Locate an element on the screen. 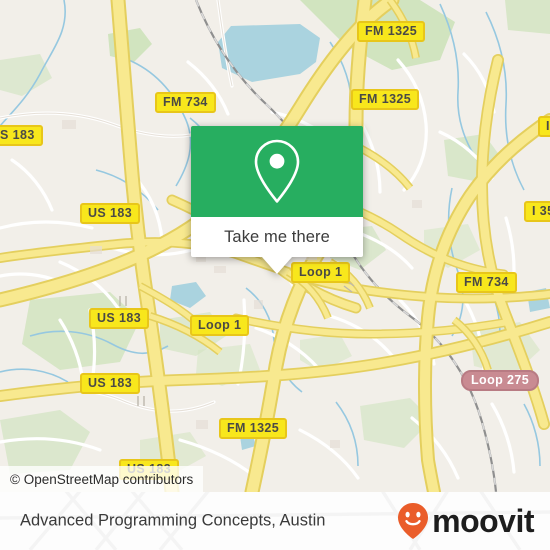 The height and width of the screenshot is (550, 550). road-shield-loop-275: Loop 275 is located at coordinates (500, 380).